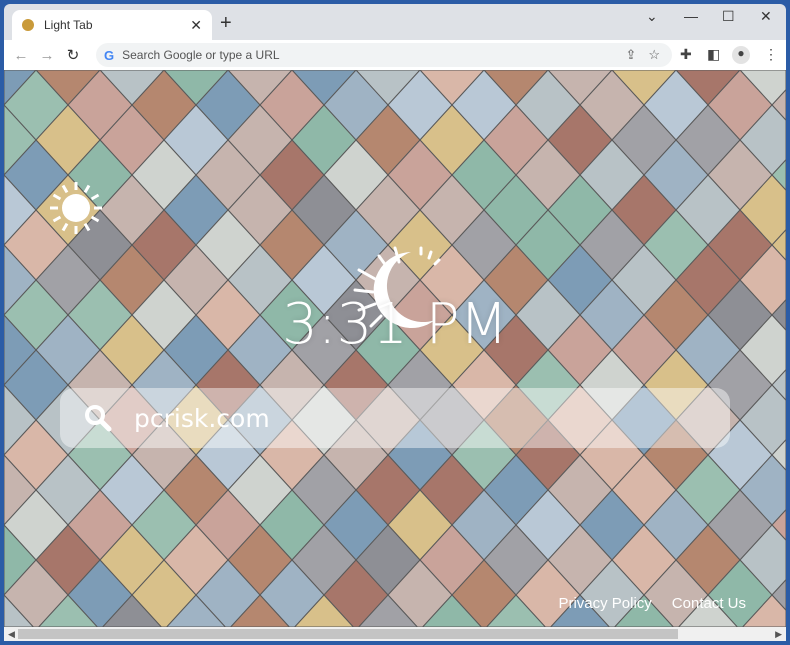 Image resolution: width=790 pixels, height=645 pixels. What do you see at coordinates (766, 16) in the screenshot?
I see `close-window-button: ✕` at bounding box center [766, 16].